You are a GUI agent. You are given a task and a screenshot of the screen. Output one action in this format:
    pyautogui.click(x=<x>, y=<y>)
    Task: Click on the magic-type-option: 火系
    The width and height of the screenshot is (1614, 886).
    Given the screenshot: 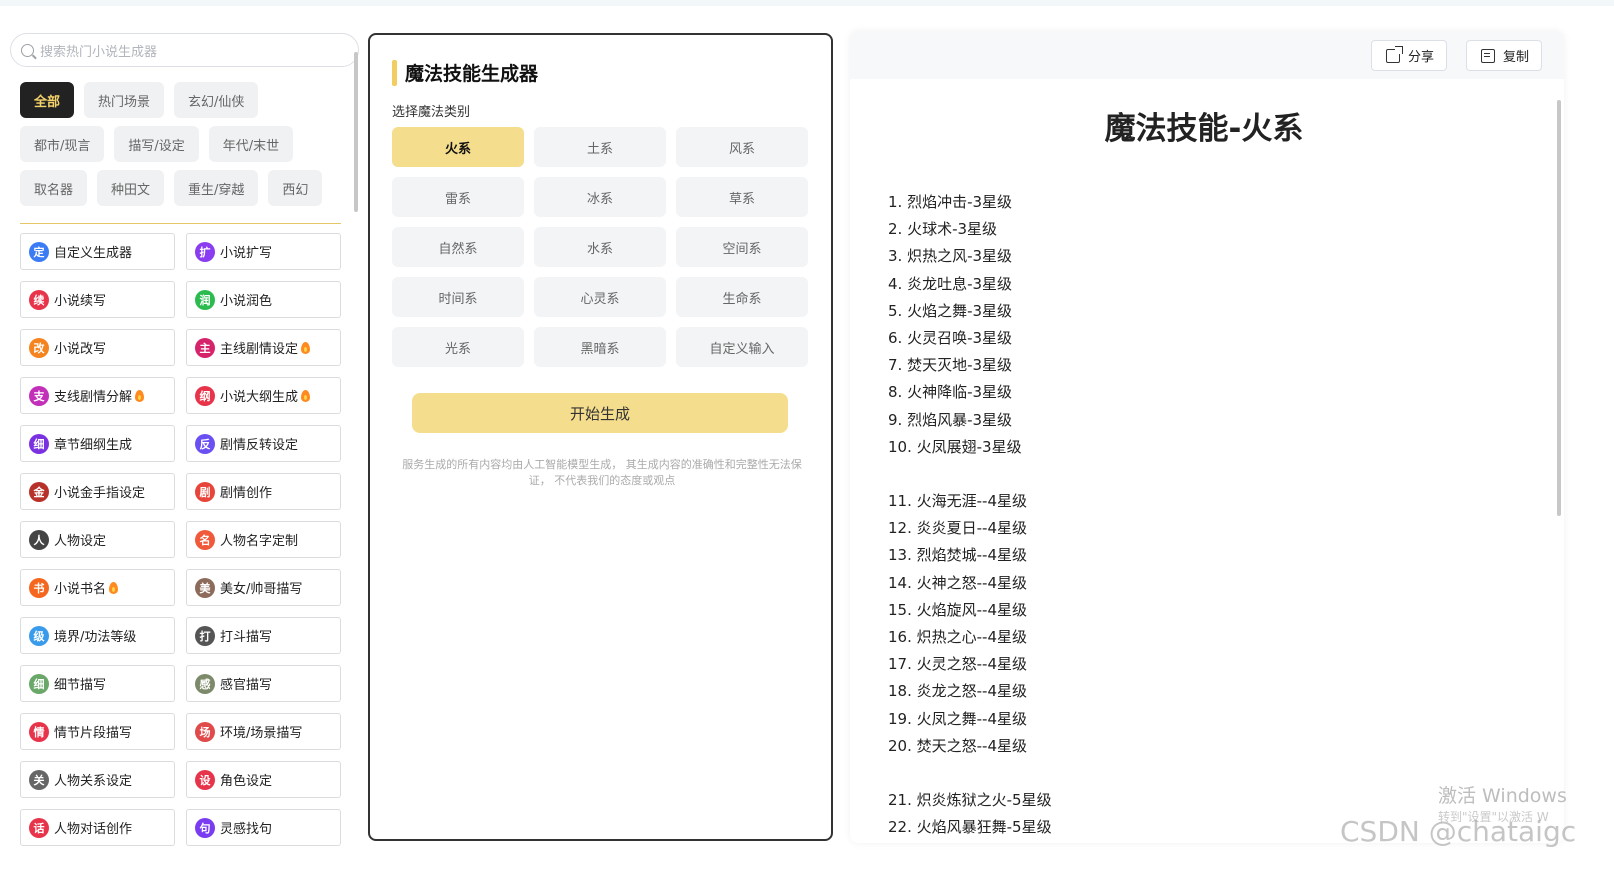 What is the action you would take?
    pyautogui.click(x=458, y=147)
    